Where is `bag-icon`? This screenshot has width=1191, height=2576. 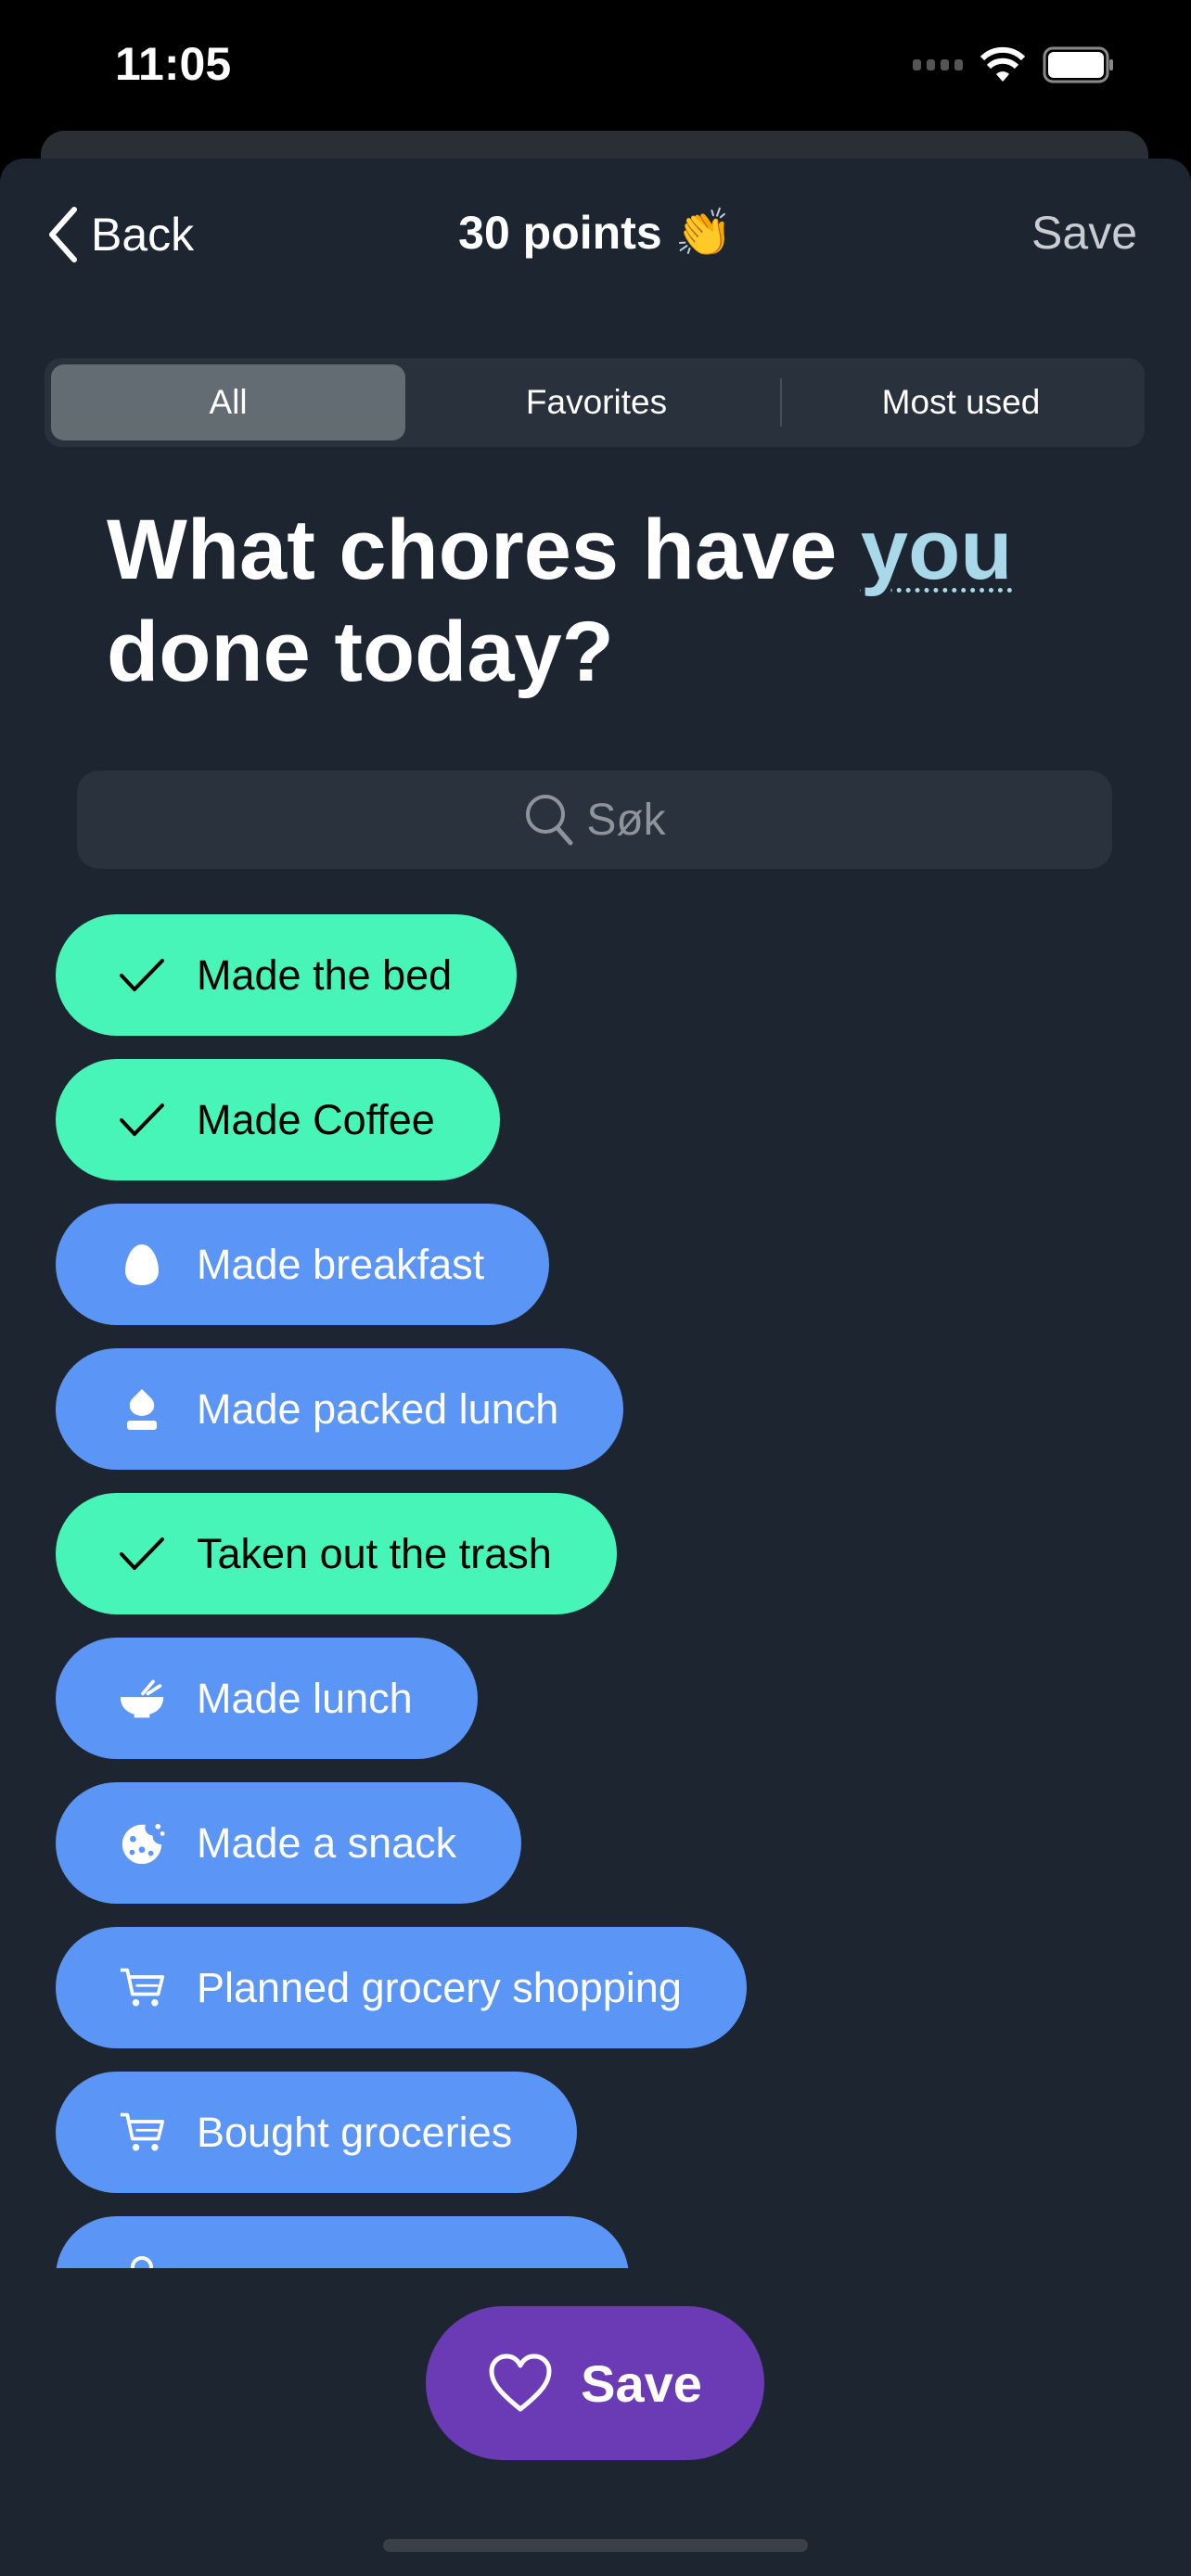 bag-icon is located at coordinates (142, 2261).